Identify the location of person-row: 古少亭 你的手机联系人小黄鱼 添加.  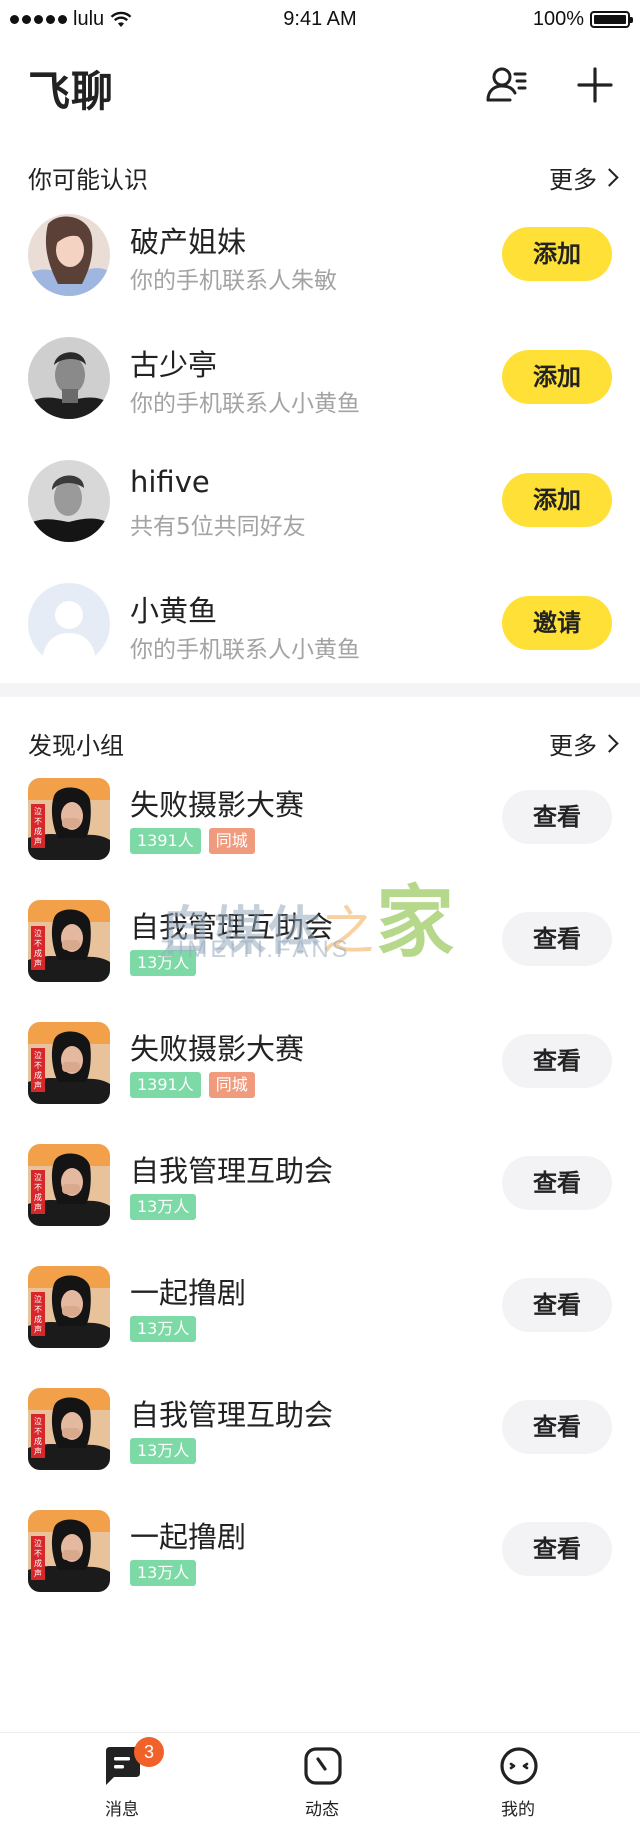
(320, 378).